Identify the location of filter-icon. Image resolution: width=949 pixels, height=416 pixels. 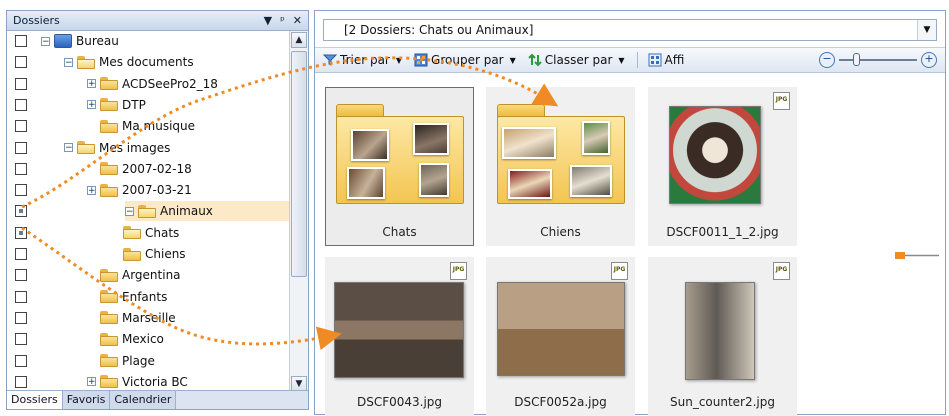
(330, 60).